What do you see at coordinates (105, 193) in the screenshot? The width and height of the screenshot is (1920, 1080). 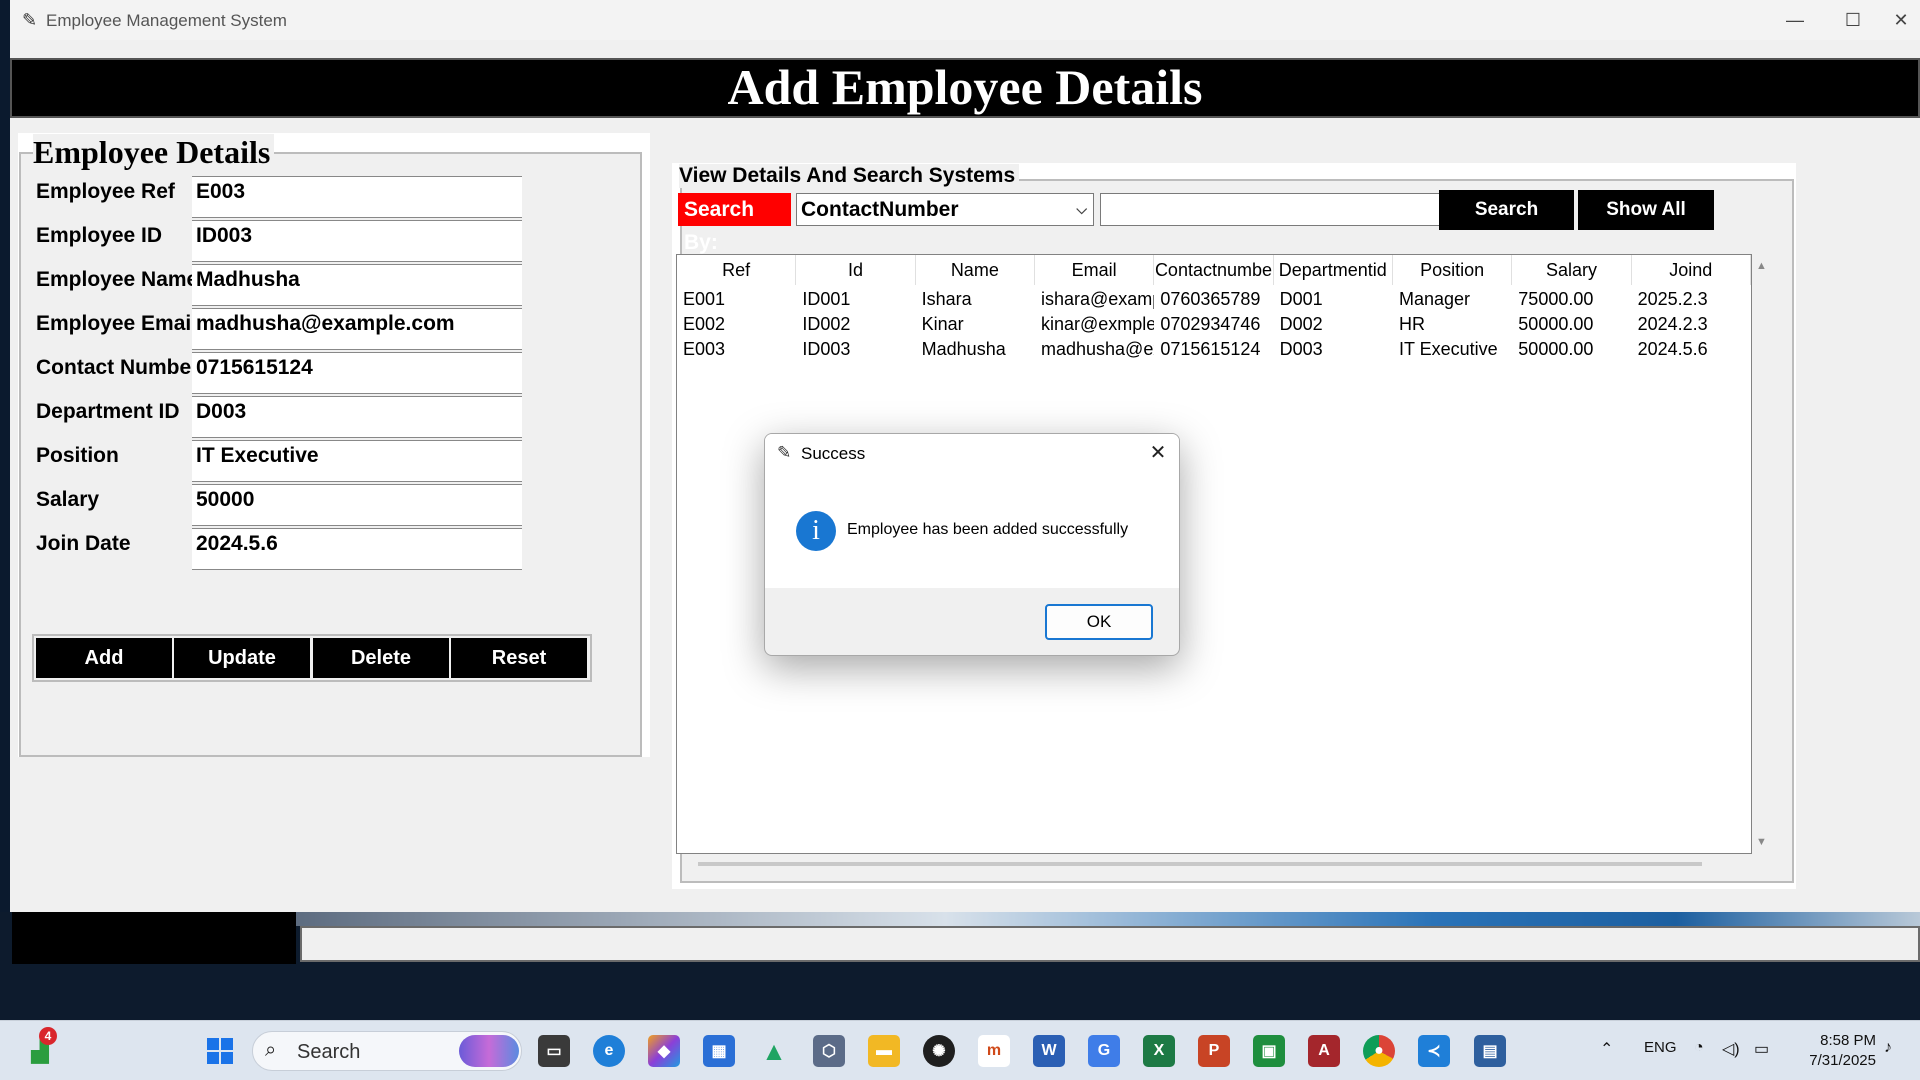 I see `field-label: Employee Ref` at bounding box center [105, 193].